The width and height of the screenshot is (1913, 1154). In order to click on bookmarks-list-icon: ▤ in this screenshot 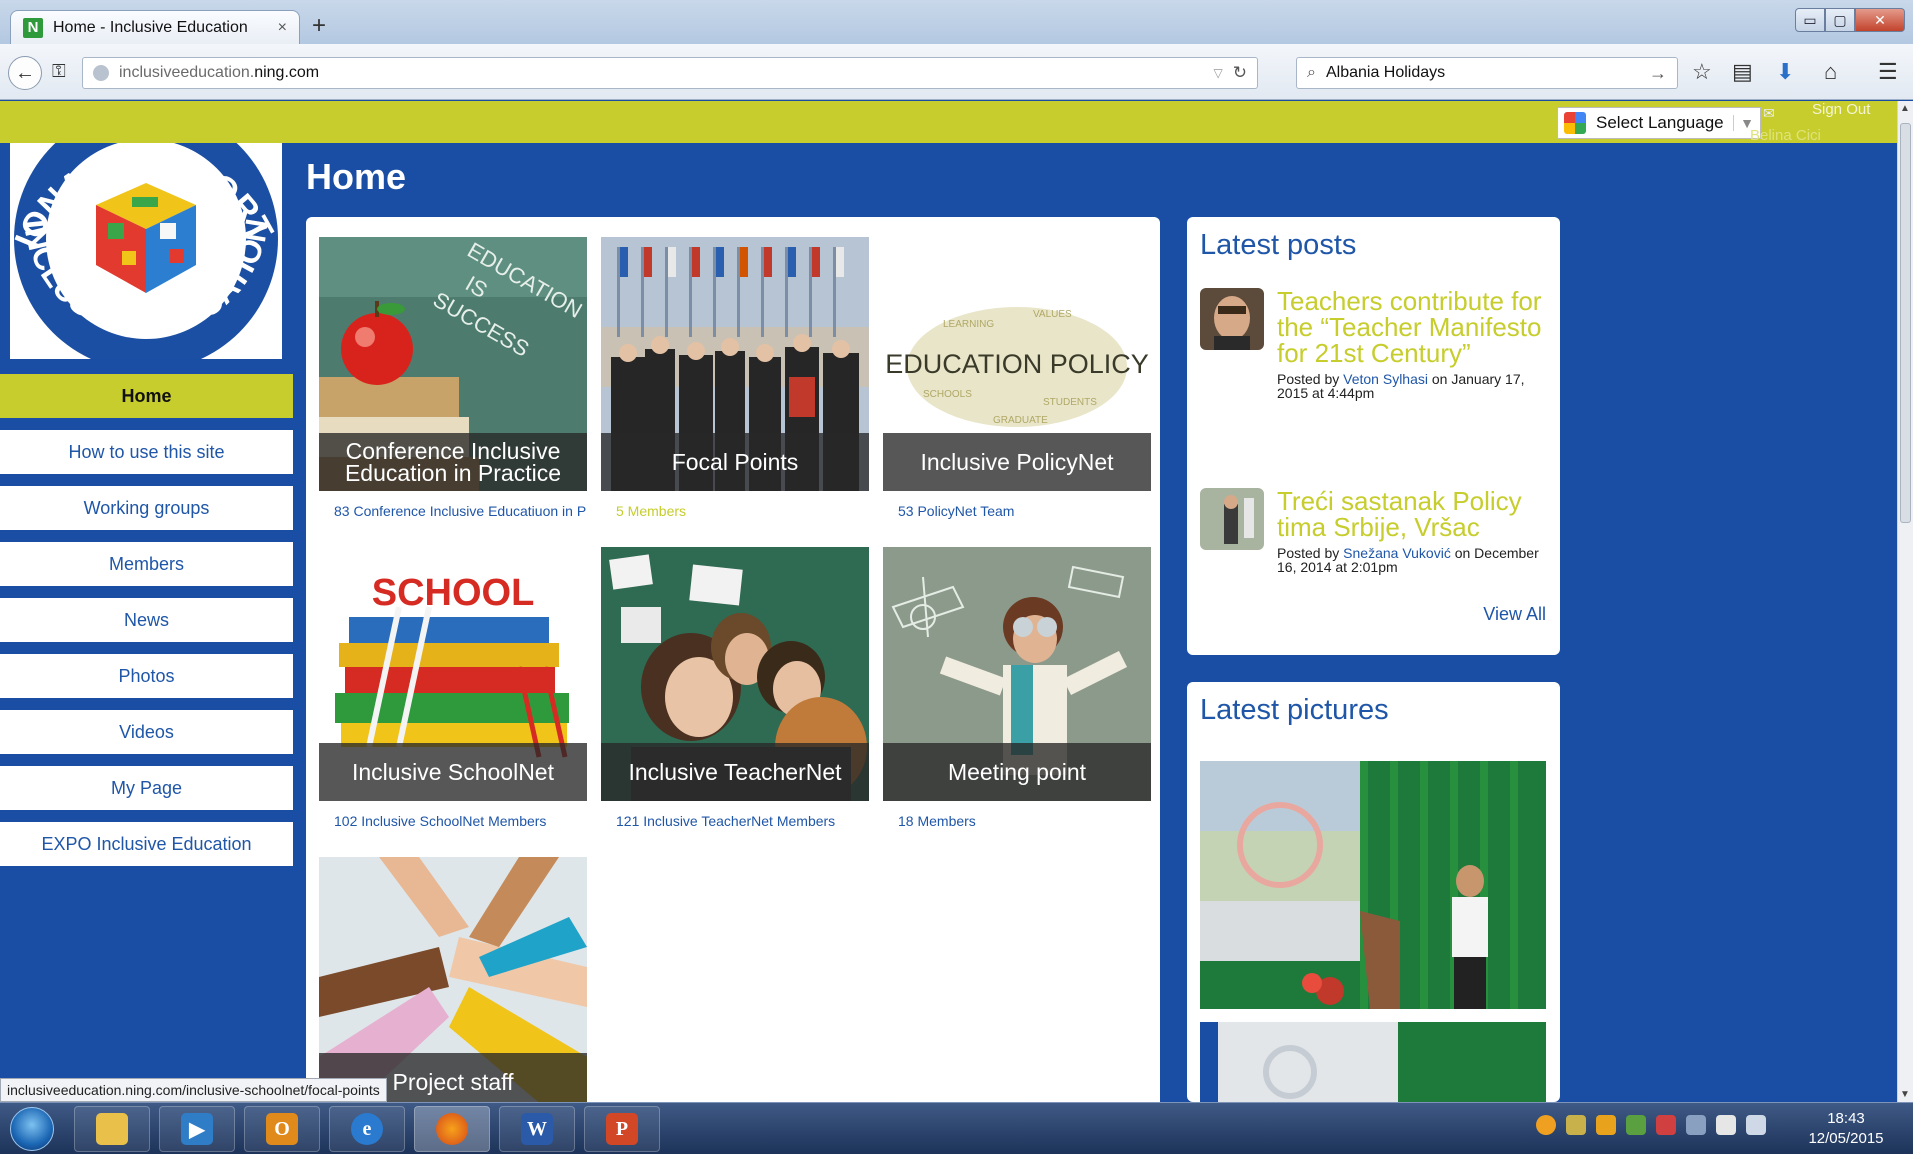, I will do `click(1742, 72)`.